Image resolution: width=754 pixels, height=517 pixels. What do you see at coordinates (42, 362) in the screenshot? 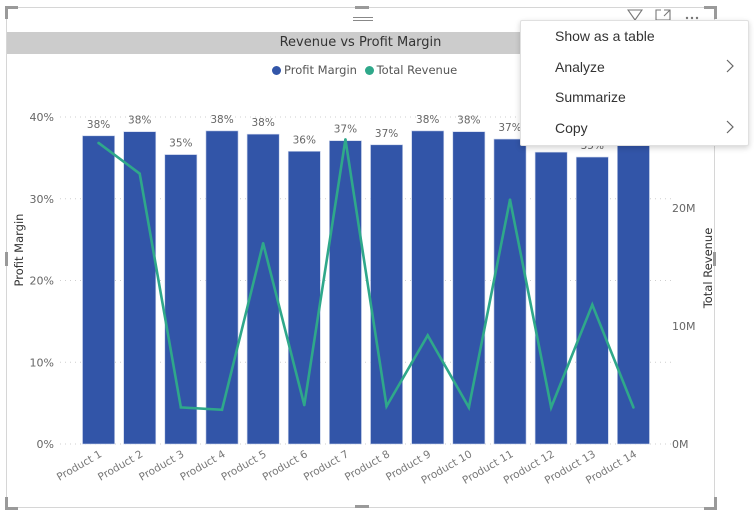
I see `y-left-tick-label: 10%` at bounding box center [42, 362].